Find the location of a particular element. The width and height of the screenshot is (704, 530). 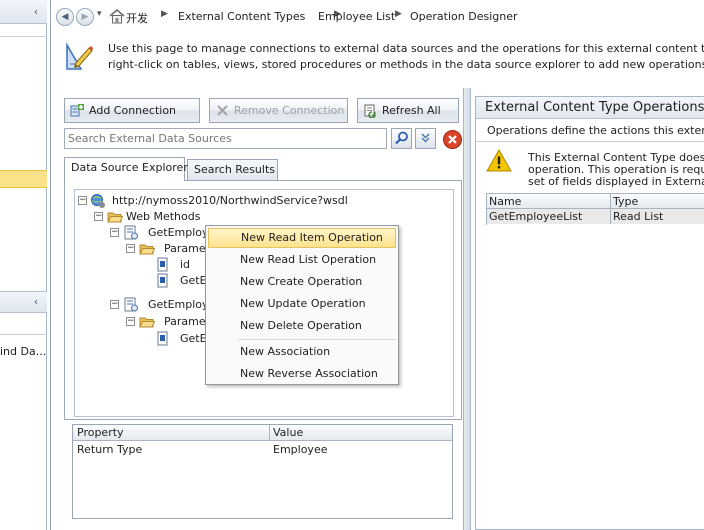

column-header-value: Value is located at coordinates (286, 433).